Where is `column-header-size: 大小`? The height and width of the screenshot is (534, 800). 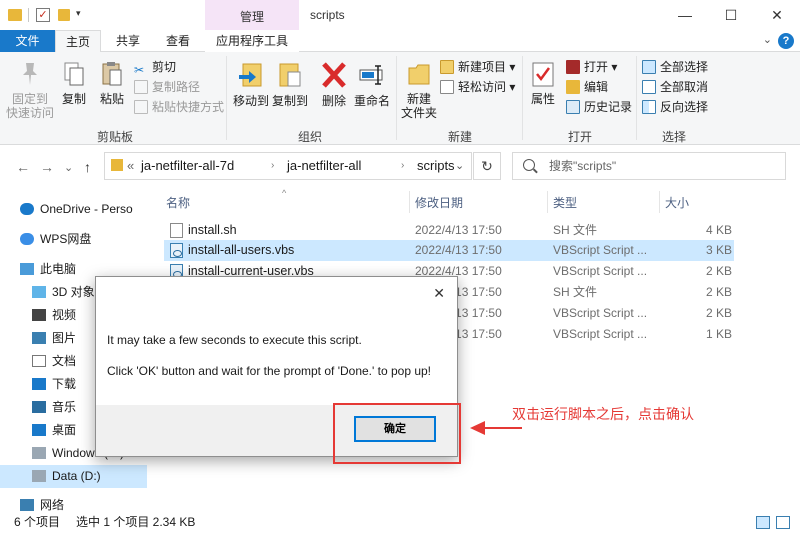 column-header-size: 大小 is located at coordinates (677, 202).